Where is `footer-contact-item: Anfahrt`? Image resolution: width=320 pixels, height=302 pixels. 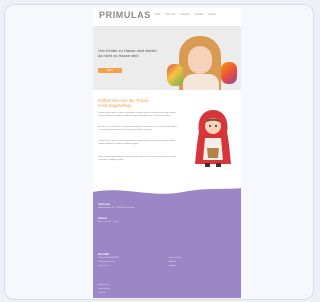 footer-contact-item: Anfahrt is located at coordinates (172, 262).